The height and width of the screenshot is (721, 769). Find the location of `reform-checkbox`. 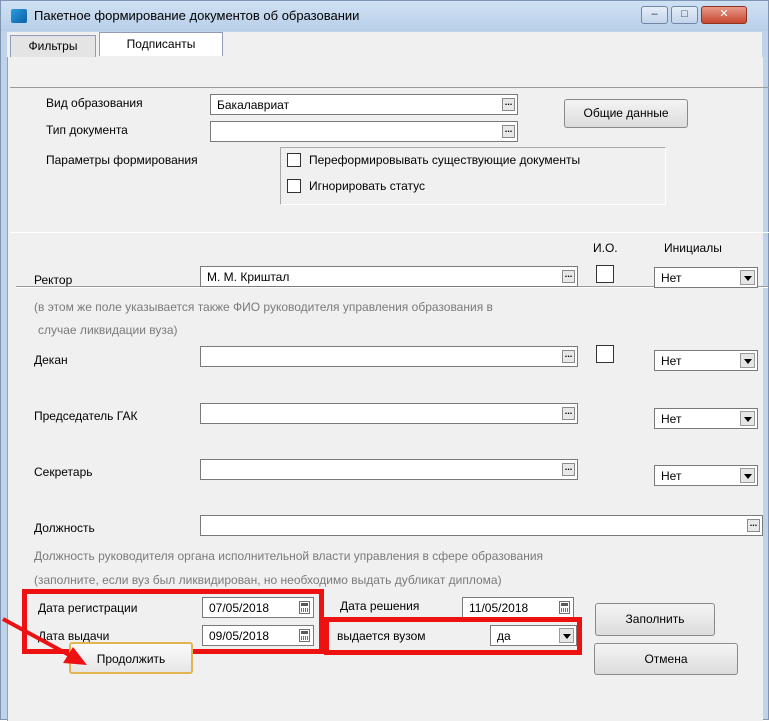

reform-checkbox is located at coordinates (294, 160).